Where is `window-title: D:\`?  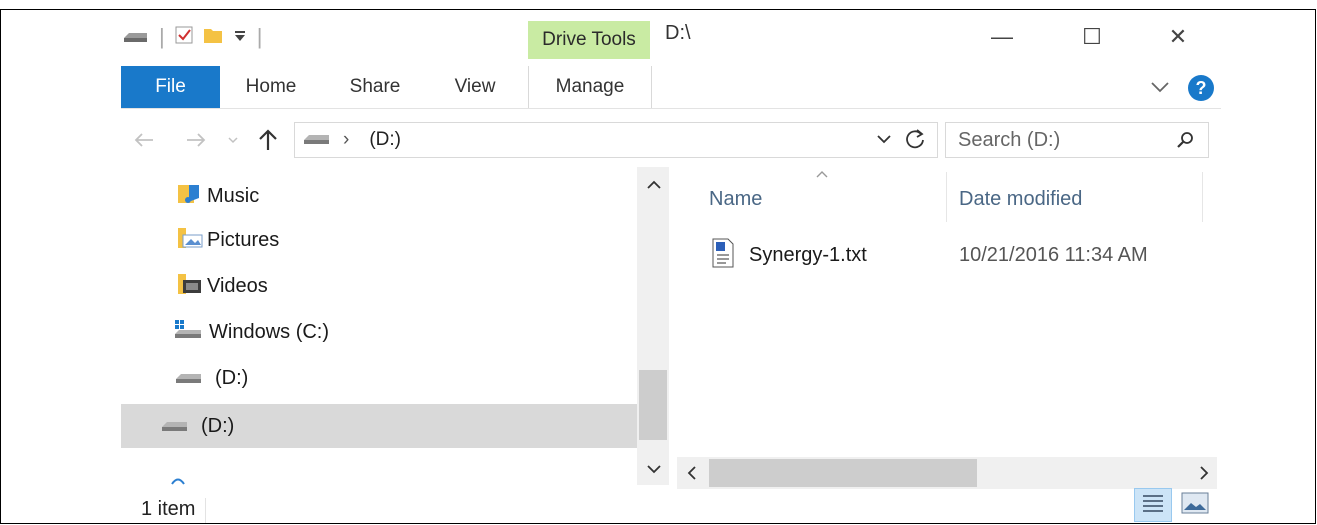 window-title: D:\ is located at coordinates (678, 33).